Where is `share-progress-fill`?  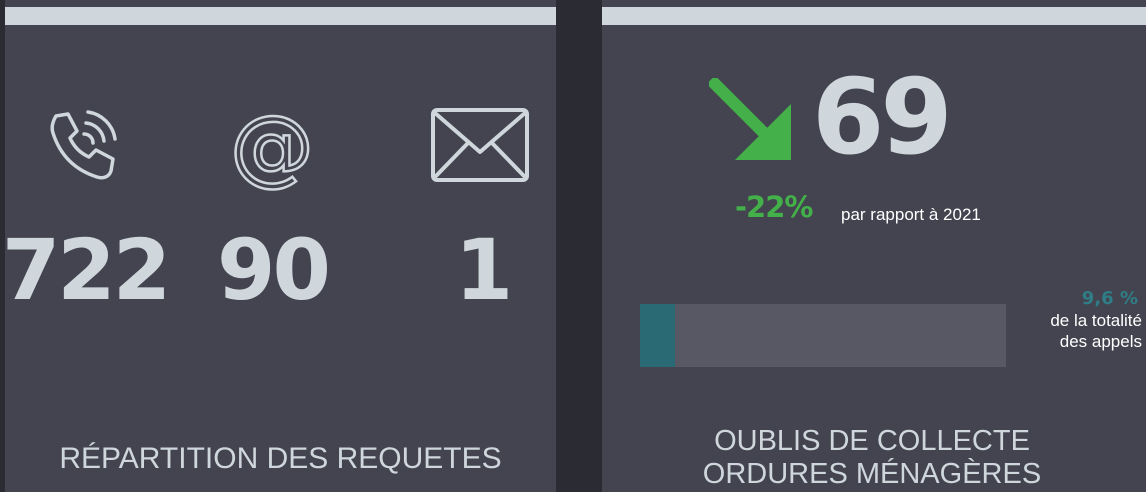 share-progress-fill is located at coordinates (658, 335).